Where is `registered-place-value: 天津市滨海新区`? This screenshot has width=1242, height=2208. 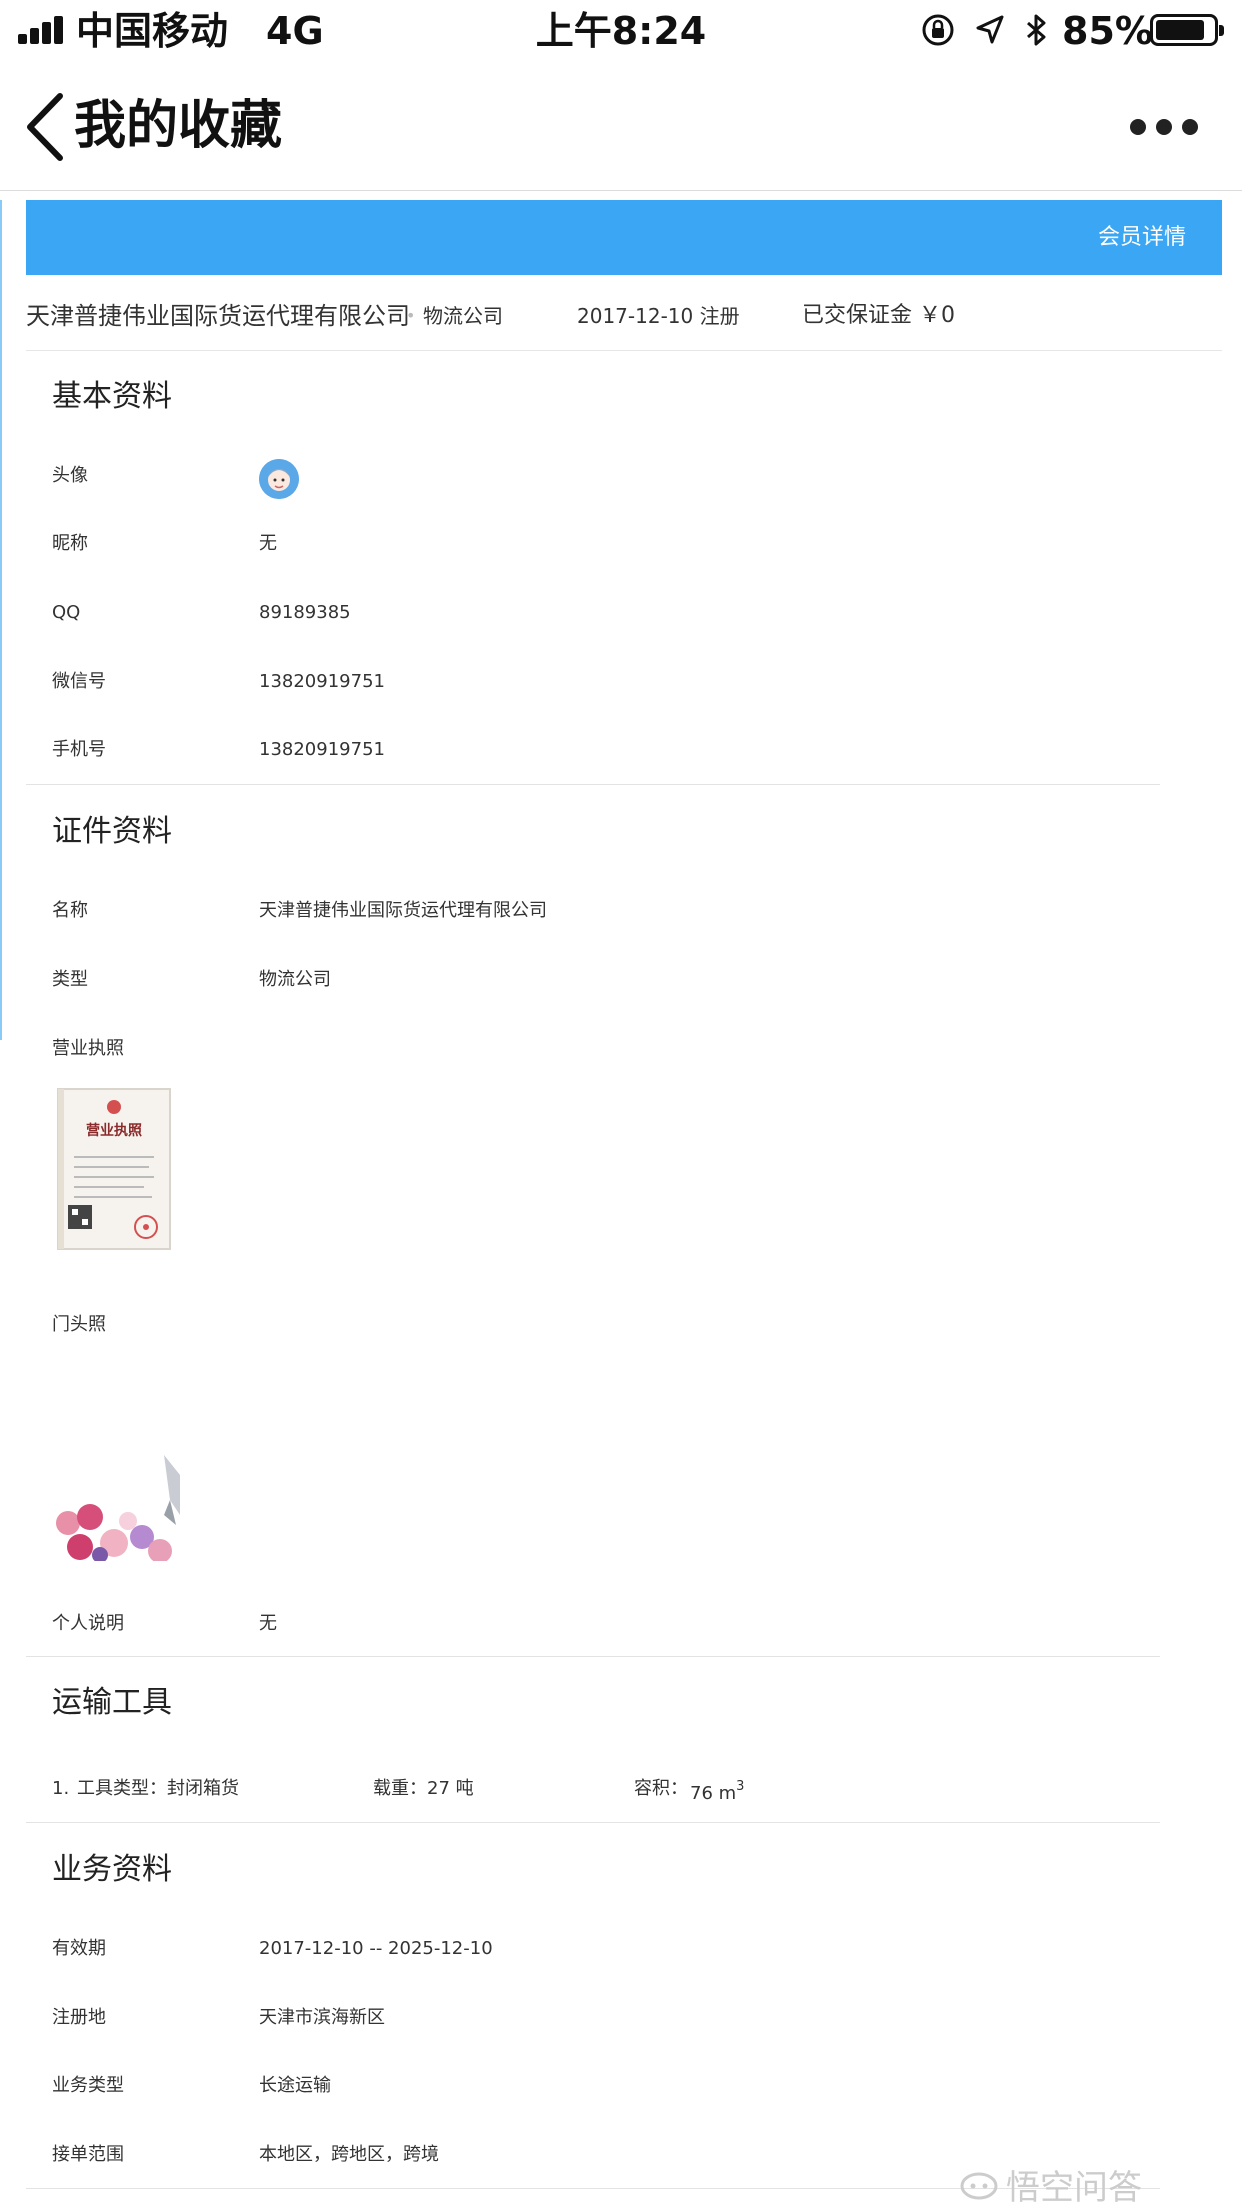
registered-place-value: 天津市滨海新区 is located at coordinates (322, 2017).